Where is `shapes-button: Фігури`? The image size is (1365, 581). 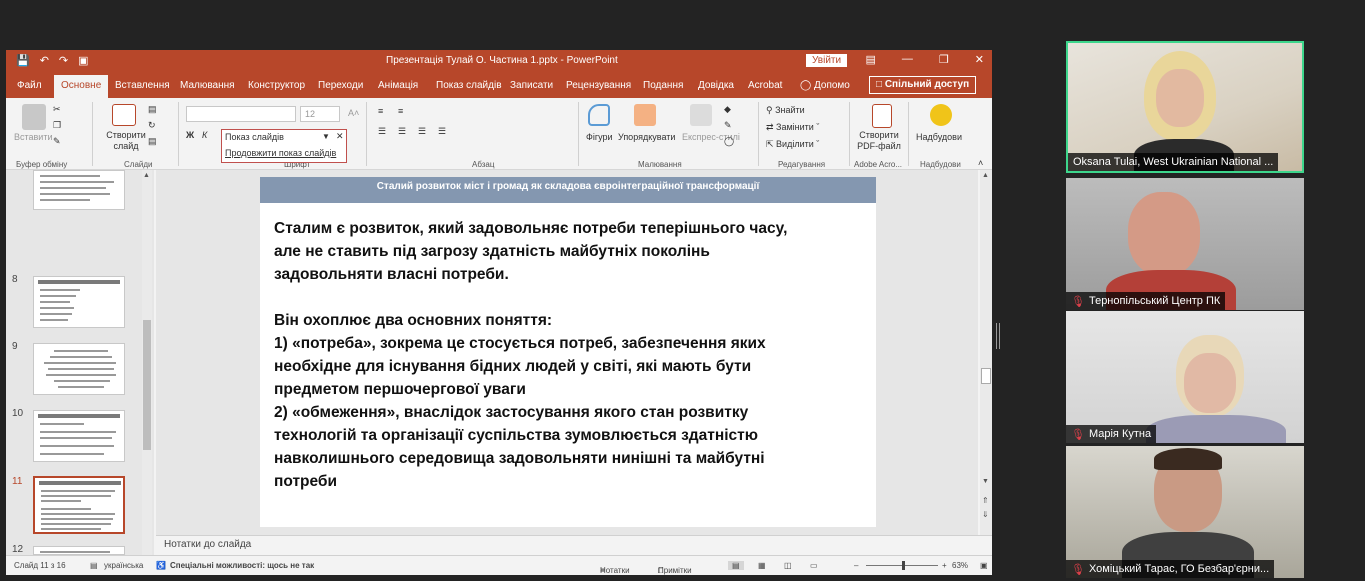 shapes-button: Фігури is located at coordinates (599, 137).